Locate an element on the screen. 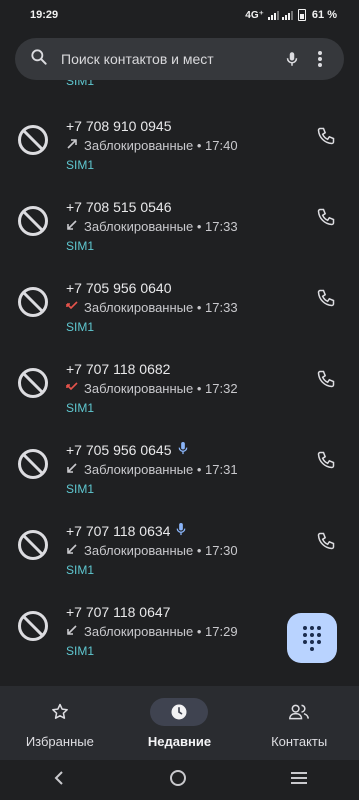 The image size is (359, 800). system-navigation-bar is located at coordinates (179, 780).